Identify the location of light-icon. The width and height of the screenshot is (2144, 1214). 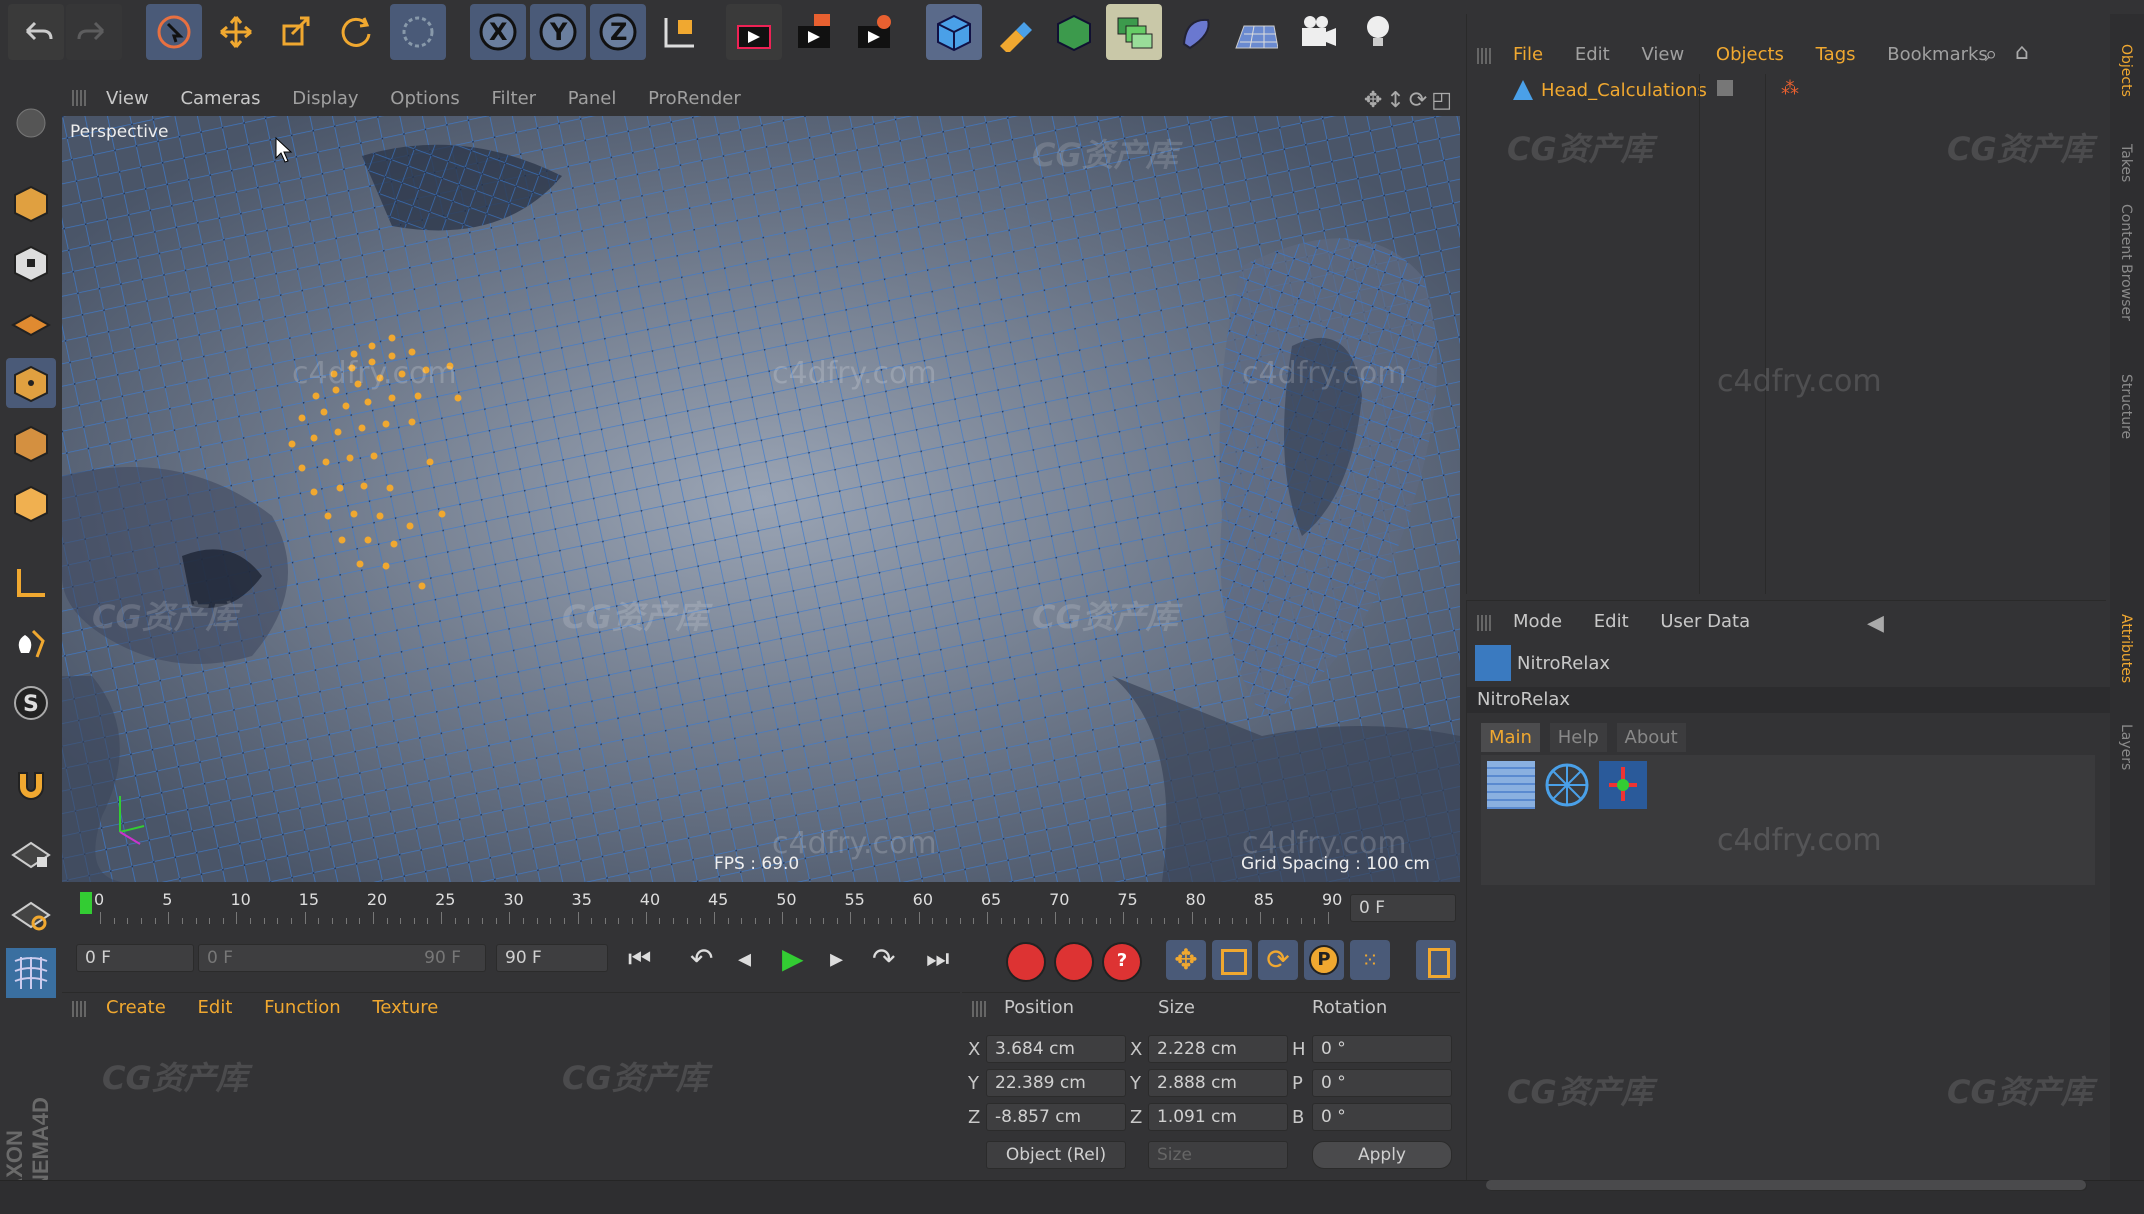
(1378, 32).